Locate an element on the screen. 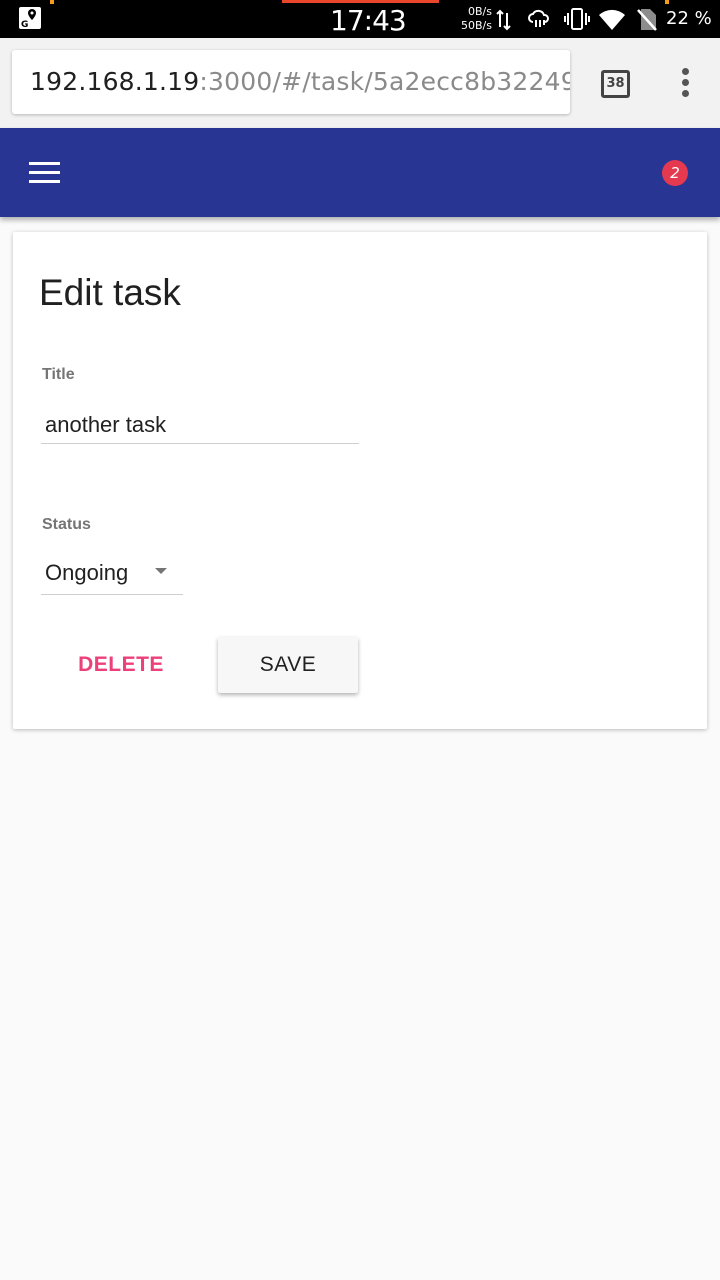 The image size is (720, 1280). url-host: 192.168.1.19 is located at coordinates (115, 81).